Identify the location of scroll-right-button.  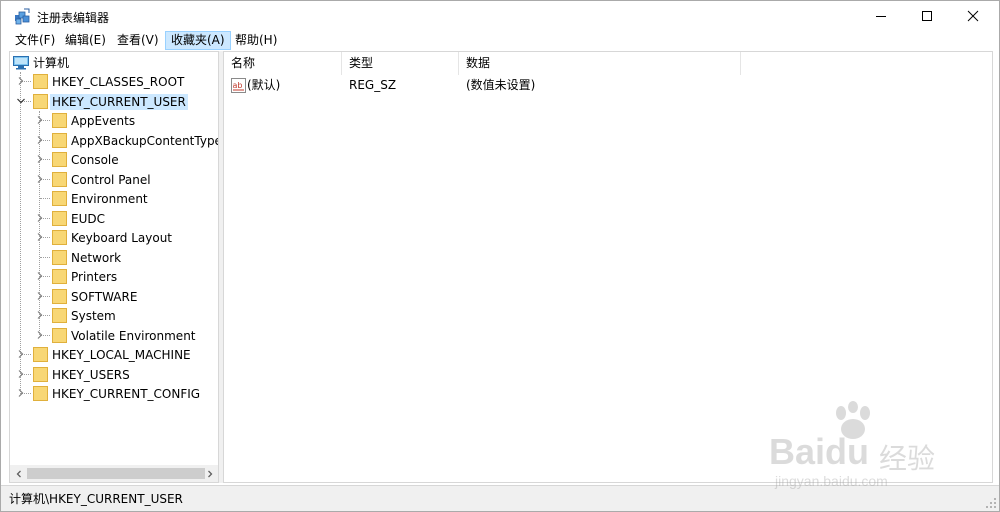
(209, 473).